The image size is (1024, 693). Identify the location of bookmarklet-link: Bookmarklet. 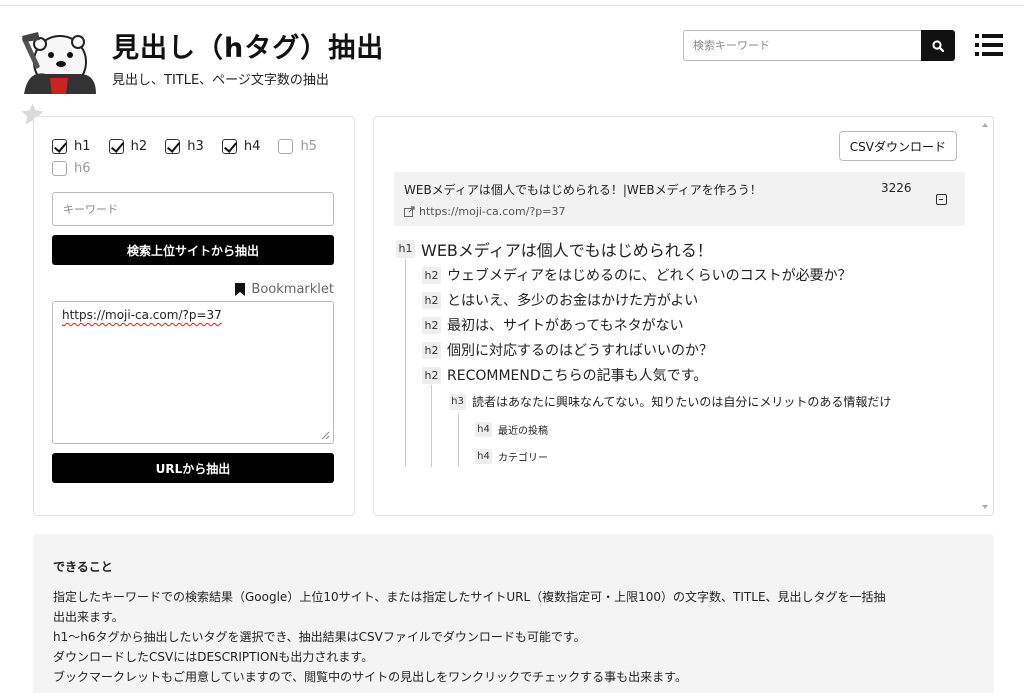
(284, 289).